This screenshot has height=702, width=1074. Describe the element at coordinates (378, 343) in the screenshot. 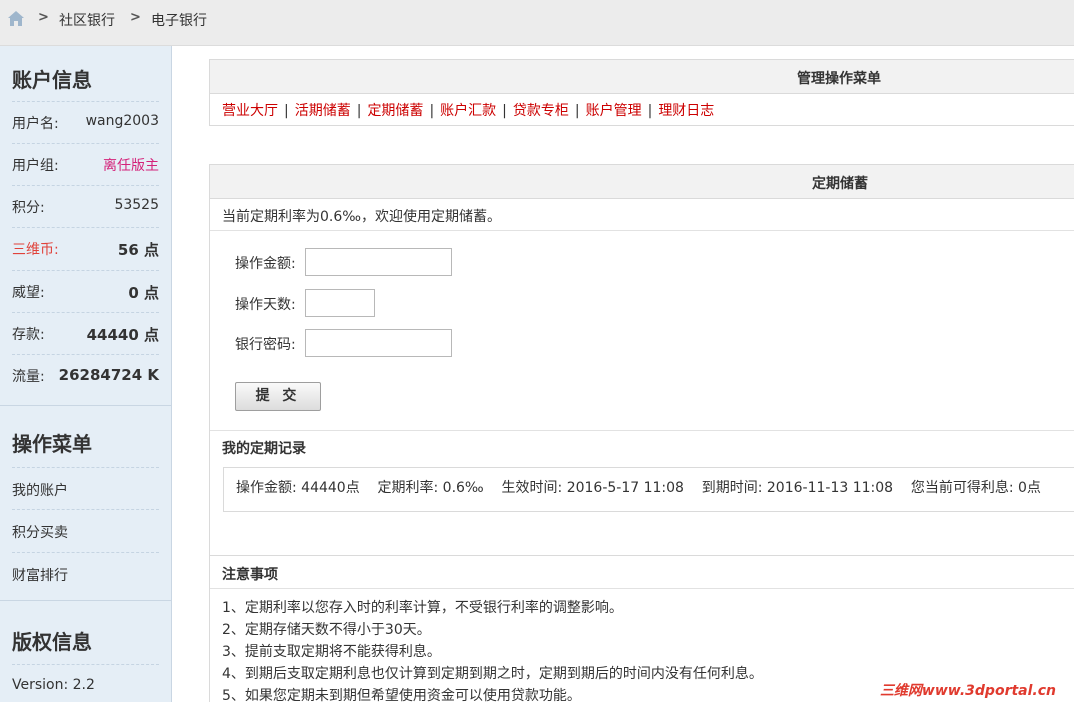

I see `password-input` at that location.